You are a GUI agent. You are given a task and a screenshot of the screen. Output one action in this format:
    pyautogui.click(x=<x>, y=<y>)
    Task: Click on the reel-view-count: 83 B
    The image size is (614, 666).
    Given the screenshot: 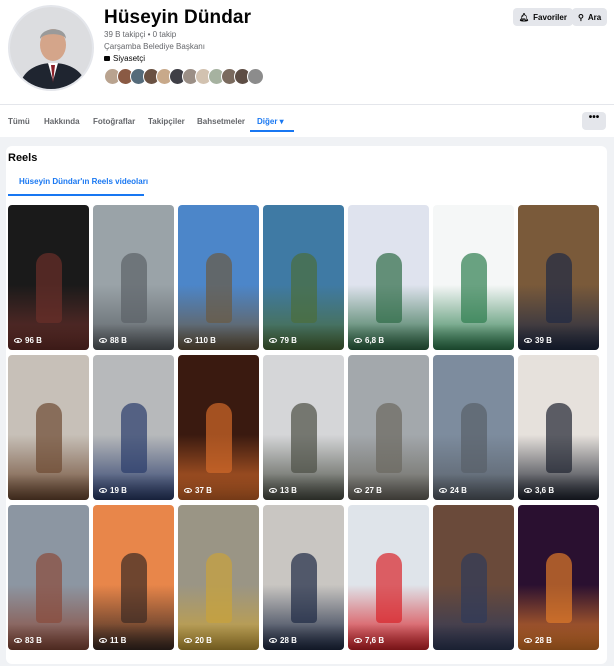 What is the action you would take?
    pyautogui.click(x=28, y=640)
    